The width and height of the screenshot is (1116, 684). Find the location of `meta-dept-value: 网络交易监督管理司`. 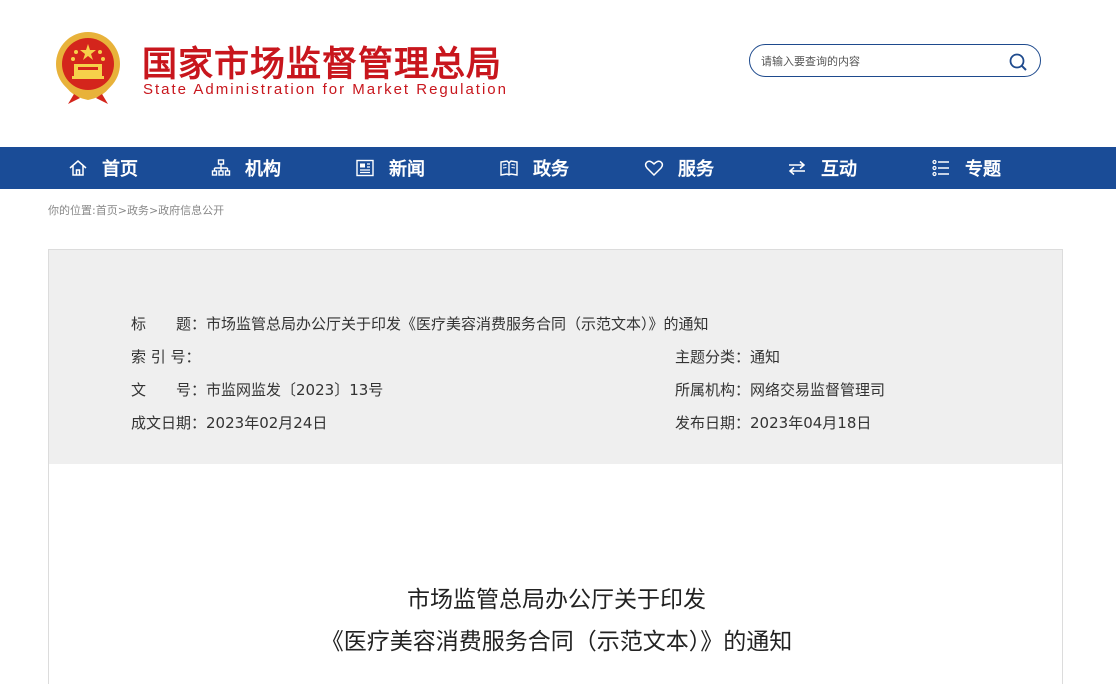

meta-dept-value: 网络交易监督管理司 is located at coordinates (818, 390).